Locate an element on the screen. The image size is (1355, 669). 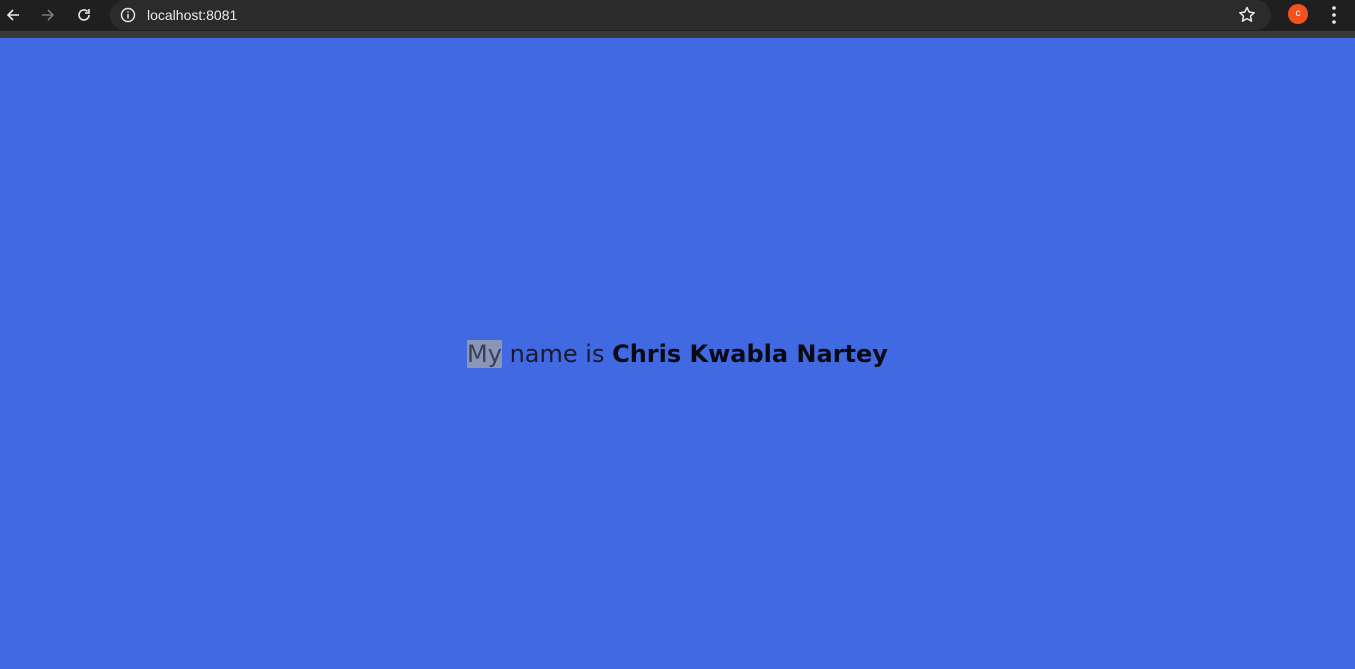
reload-icon is located at coordinates (84, 15).